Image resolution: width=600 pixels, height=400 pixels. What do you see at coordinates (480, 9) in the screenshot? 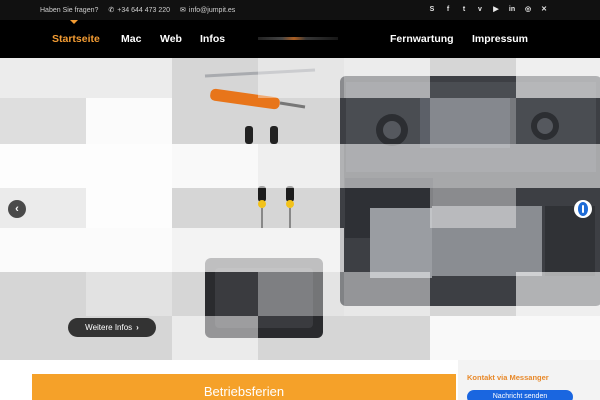
I see `vimeo-icon: v` at bounding box center [480, 9].